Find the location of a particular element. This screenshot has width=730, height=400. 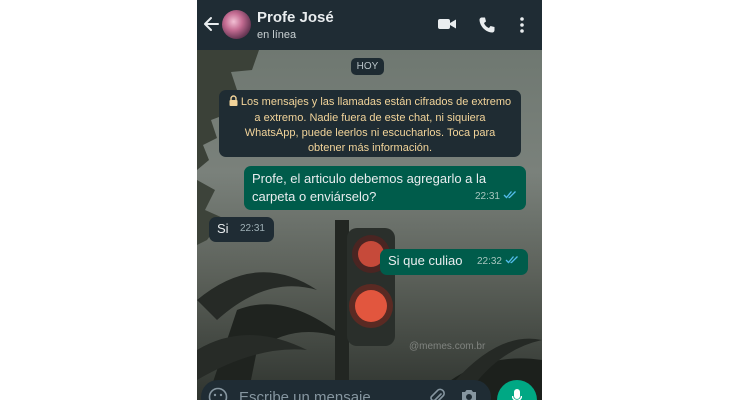

more-options-icon is located at coordinates (522, 27).